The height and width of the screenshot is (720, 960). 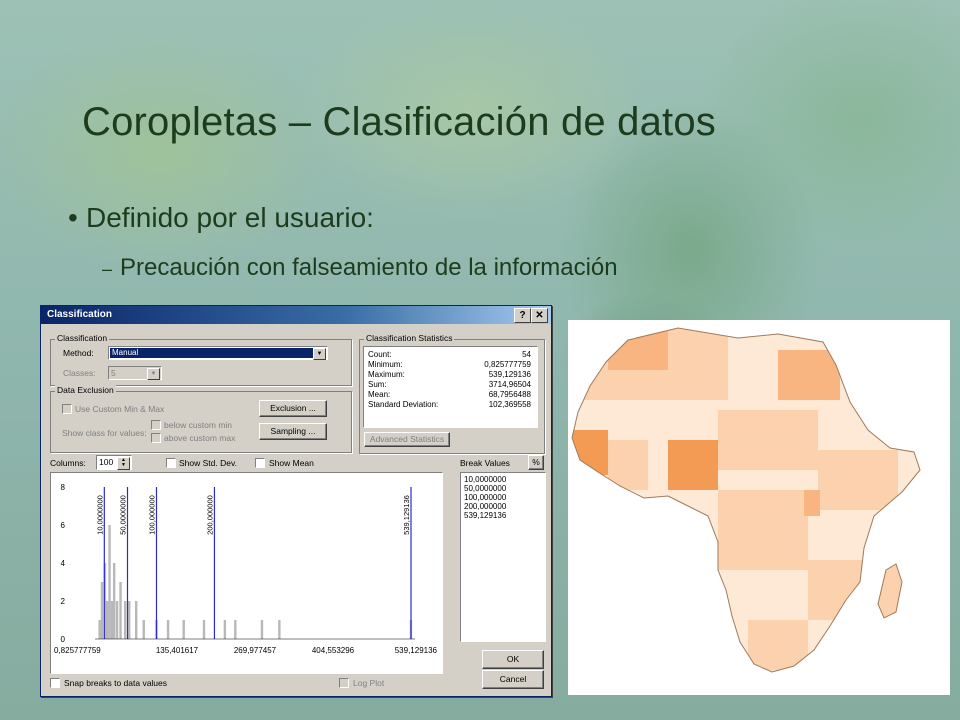 I want to click on break-value-item: 50,0000000, so click(x=503, y=488).